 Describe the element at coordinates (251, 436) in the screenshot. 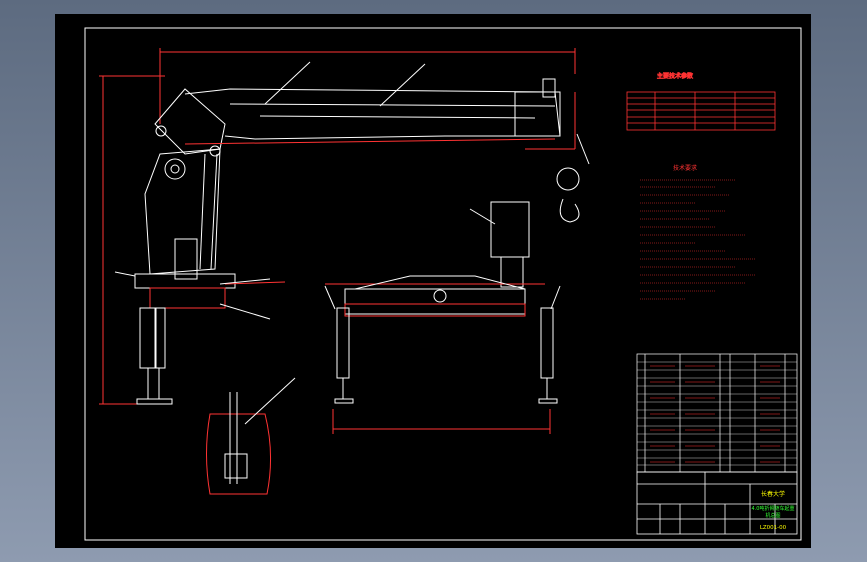

I see `detail-view` at that location.